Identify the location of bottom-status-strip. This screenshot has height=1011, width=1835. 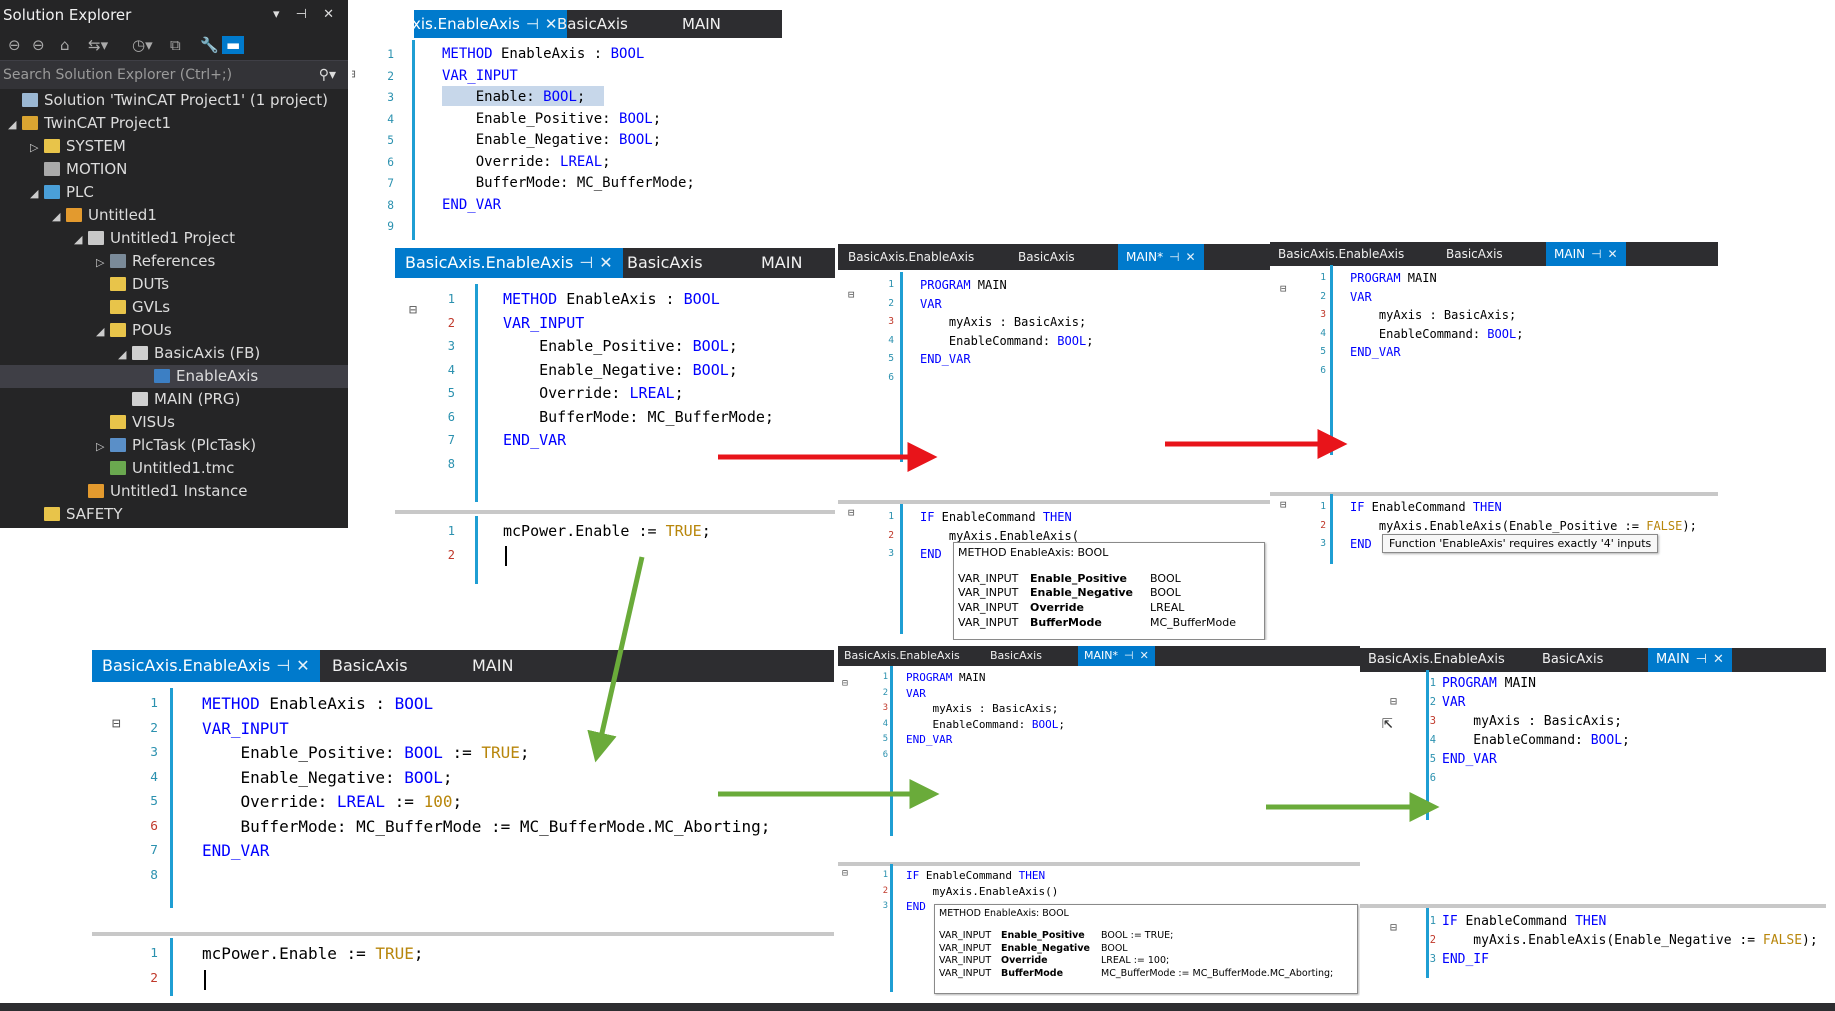
(917, 1007).